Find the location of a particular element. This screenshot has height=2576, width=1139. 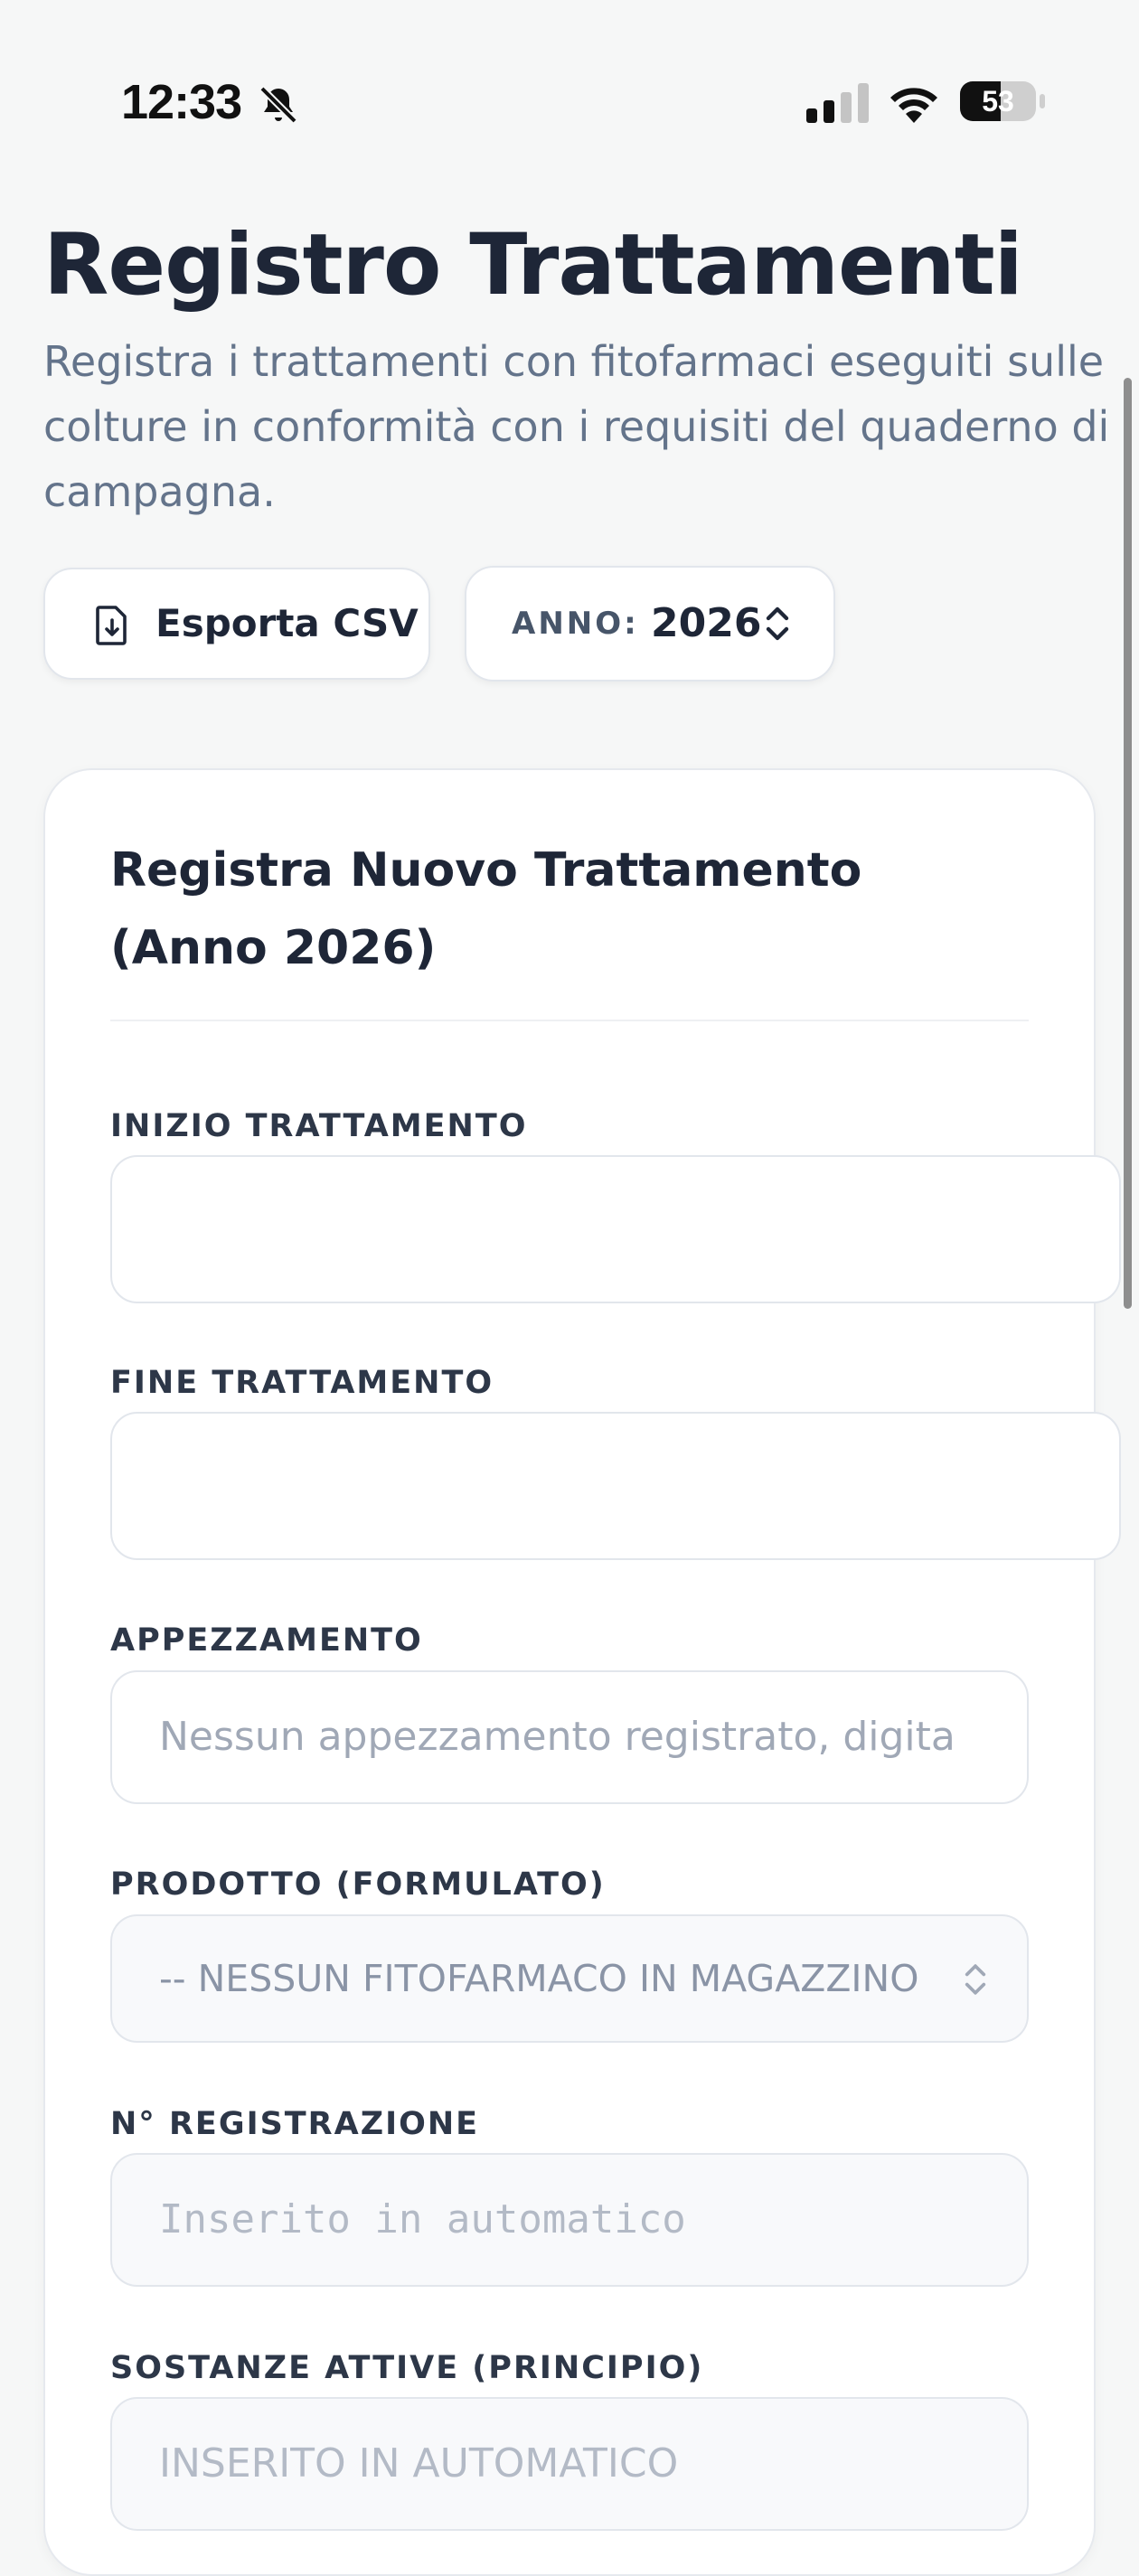

plot-input-placeholder: Nessun appezzamento registrato, digita is located at coordinates (557, 1737).